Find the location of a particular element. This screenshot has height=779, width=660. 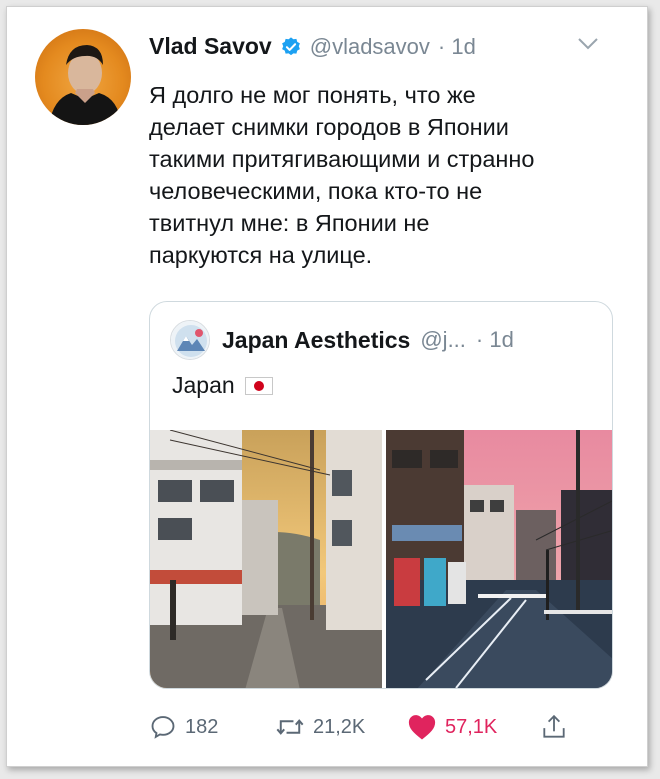

quoted-author-name: Japan Aesthetics is located at coordinates (316, 340).